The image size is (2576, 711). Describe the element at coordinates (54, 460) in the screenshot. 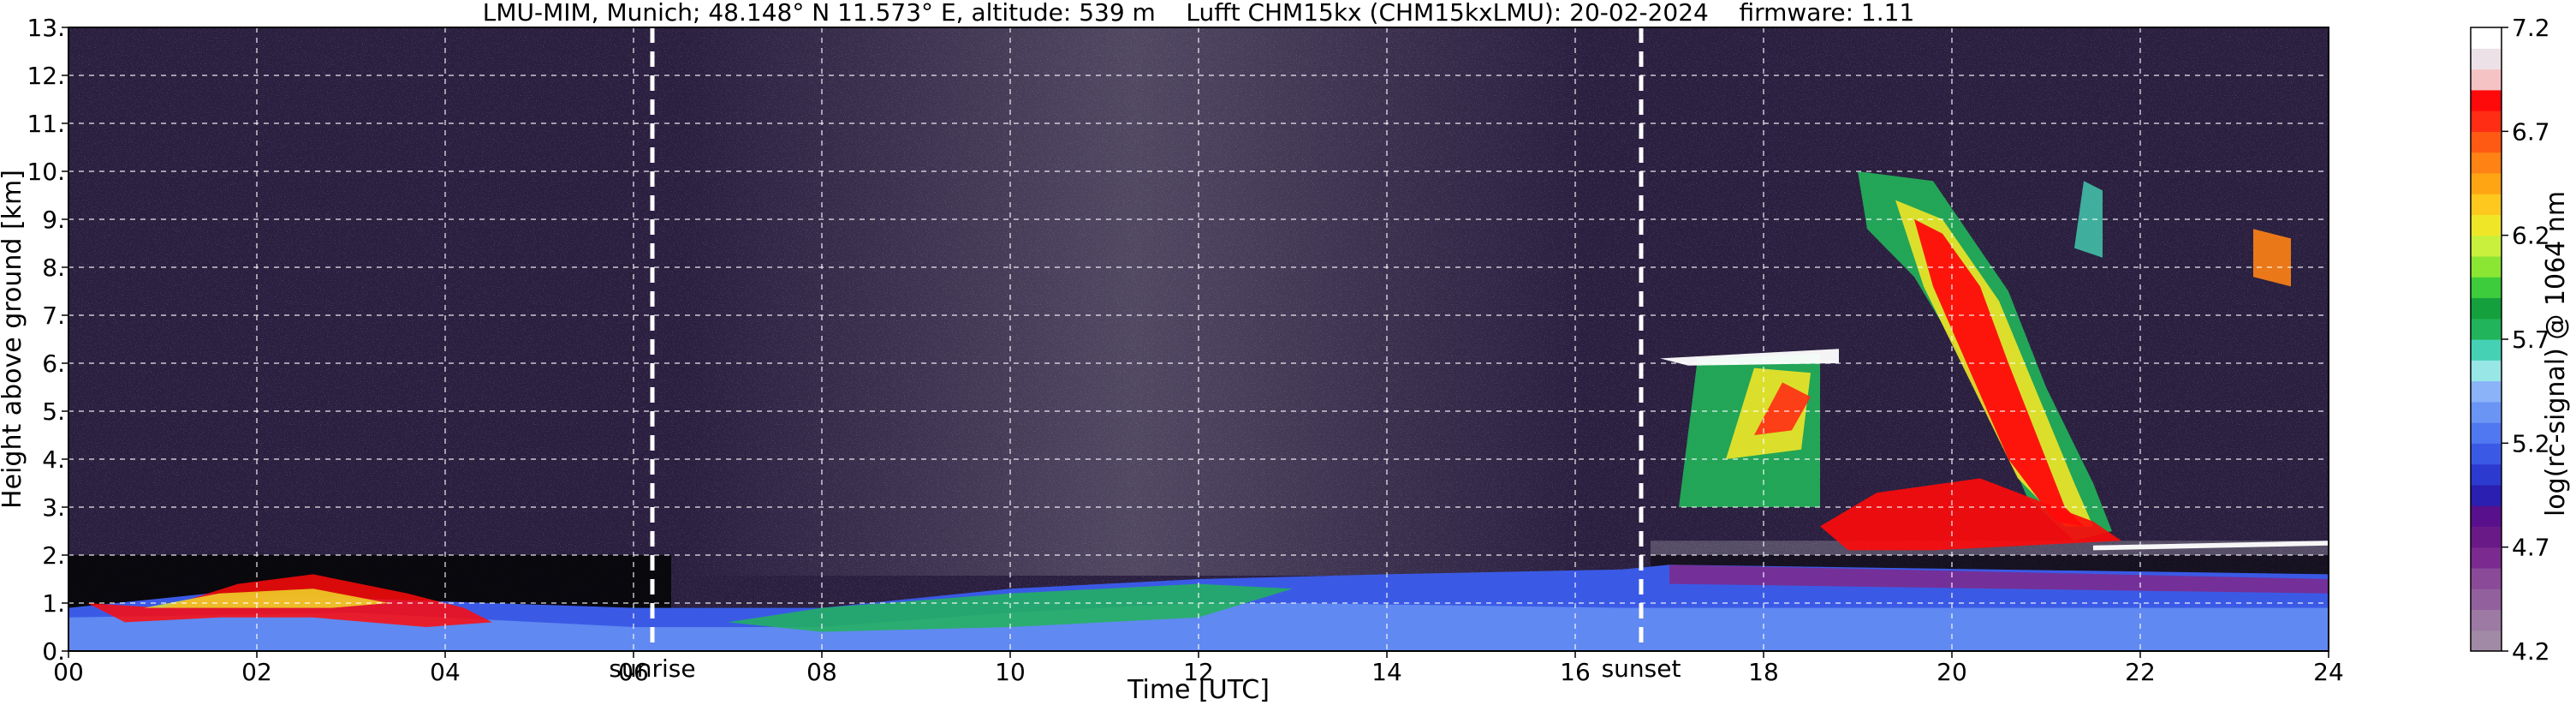

I see `y-tick-label: 4.` at that location.